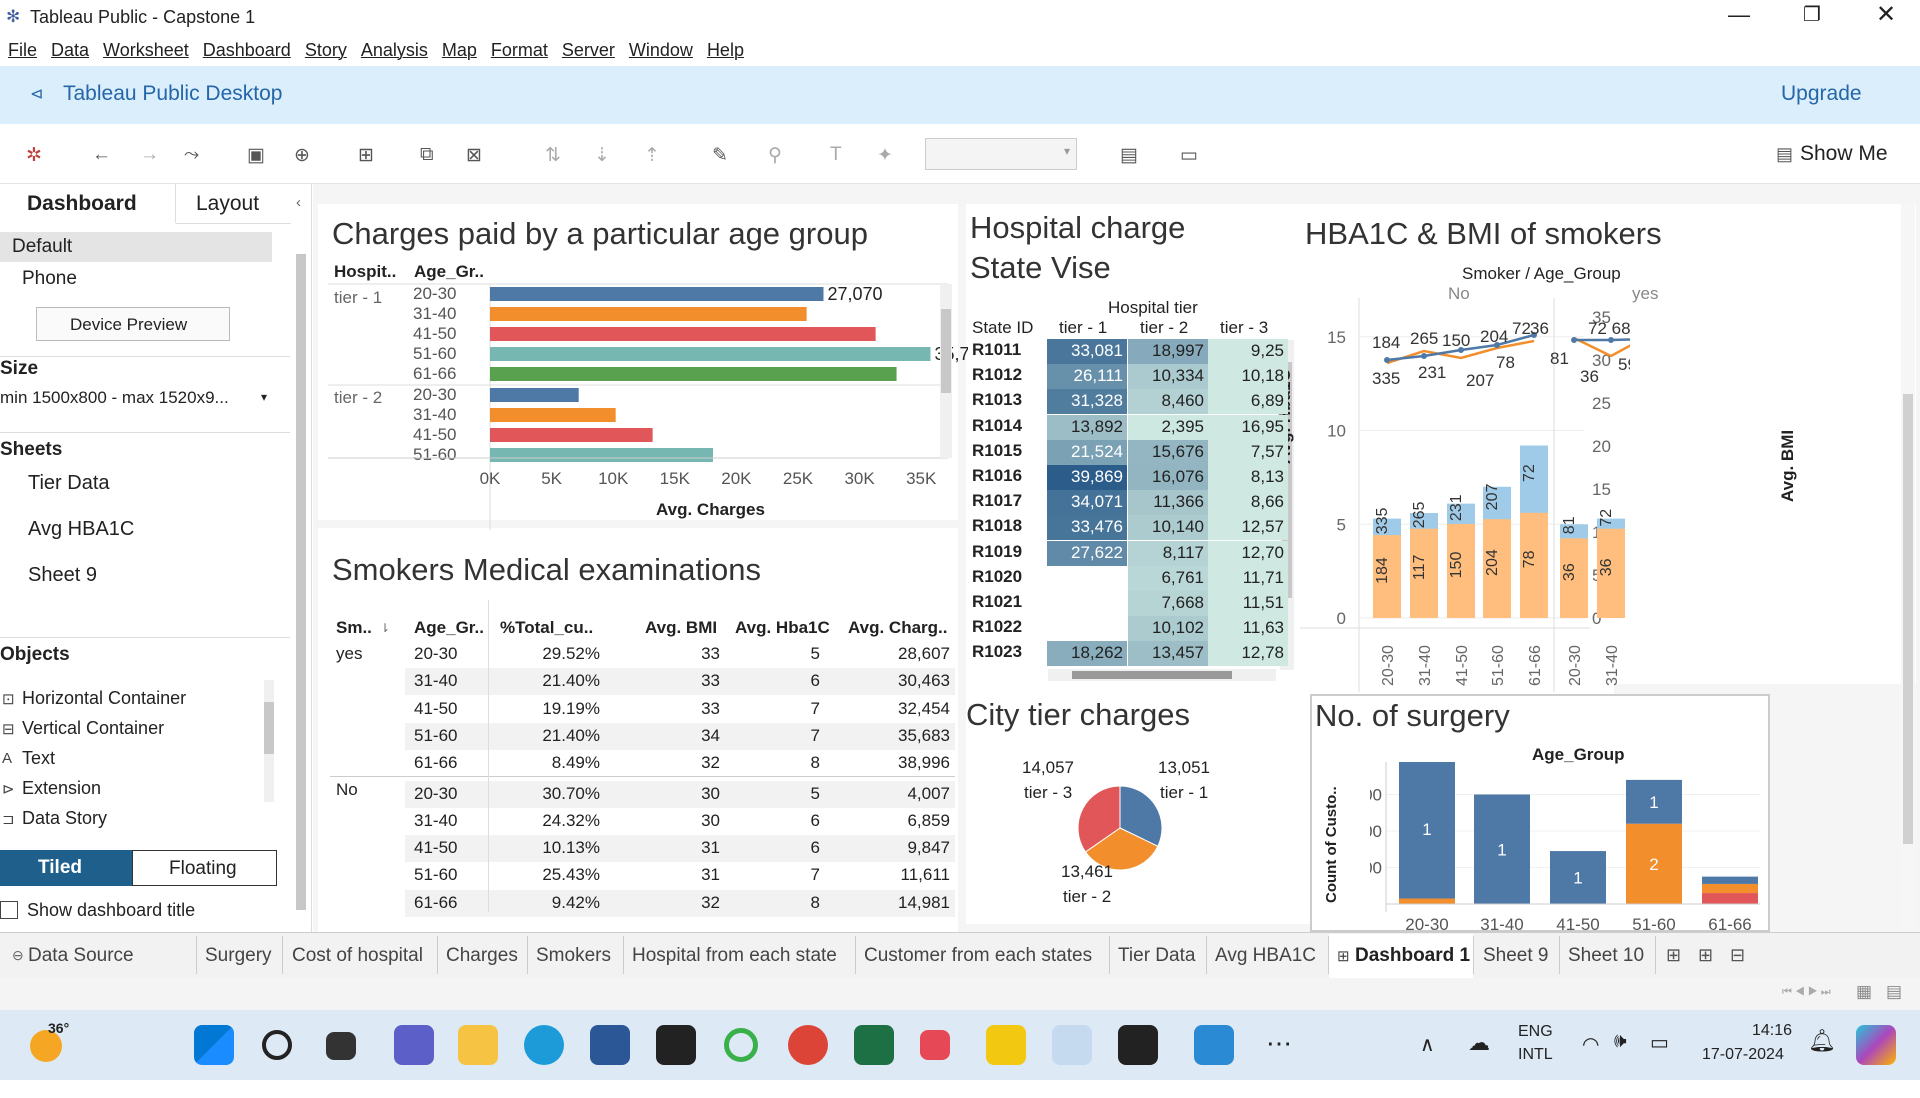 The width and height of the screenshot is (1920, 1098). Describe the element at coordinates (1535, 1055) in the screenshot. I see `lang-line2: INTL` at that location.